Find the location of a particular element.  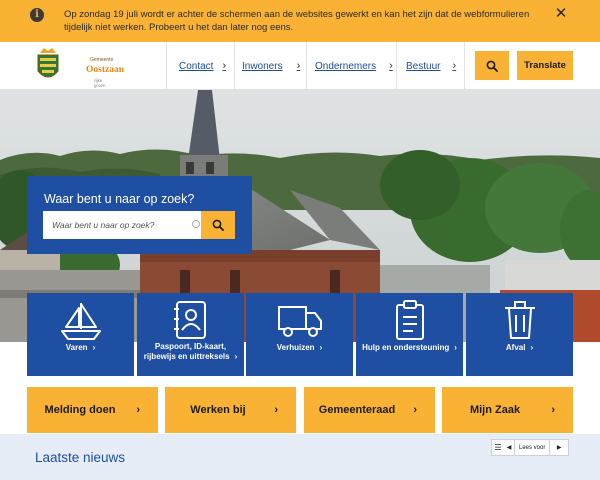

tile-label: Verhuizen › is located at coordinates (299, 347).